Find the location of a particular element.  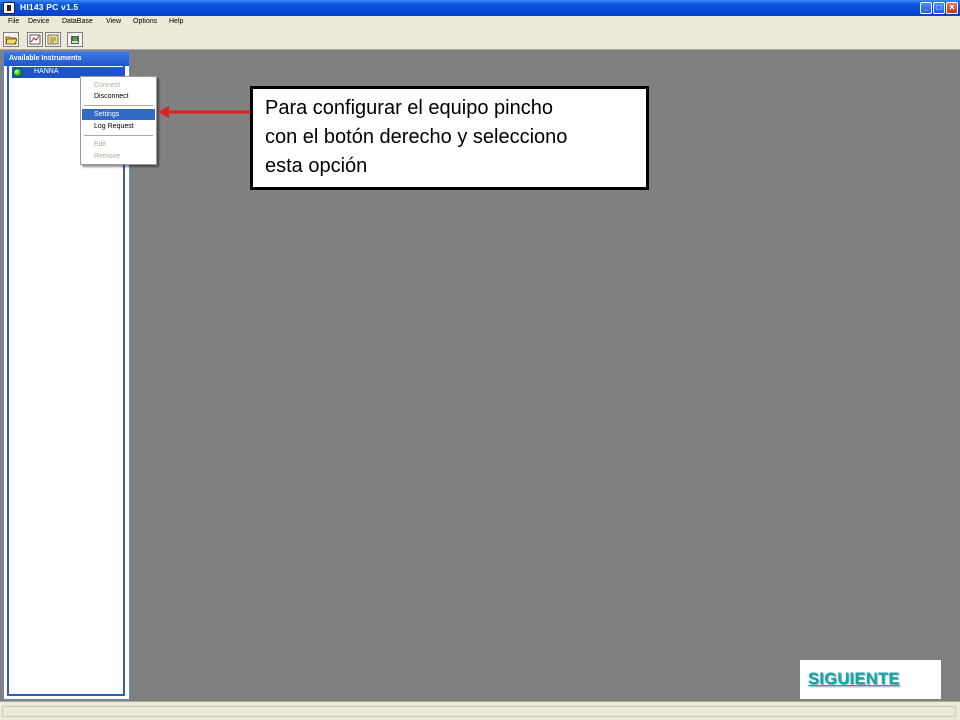

pointer-arrow-icon is located at coordinates (204, 112).